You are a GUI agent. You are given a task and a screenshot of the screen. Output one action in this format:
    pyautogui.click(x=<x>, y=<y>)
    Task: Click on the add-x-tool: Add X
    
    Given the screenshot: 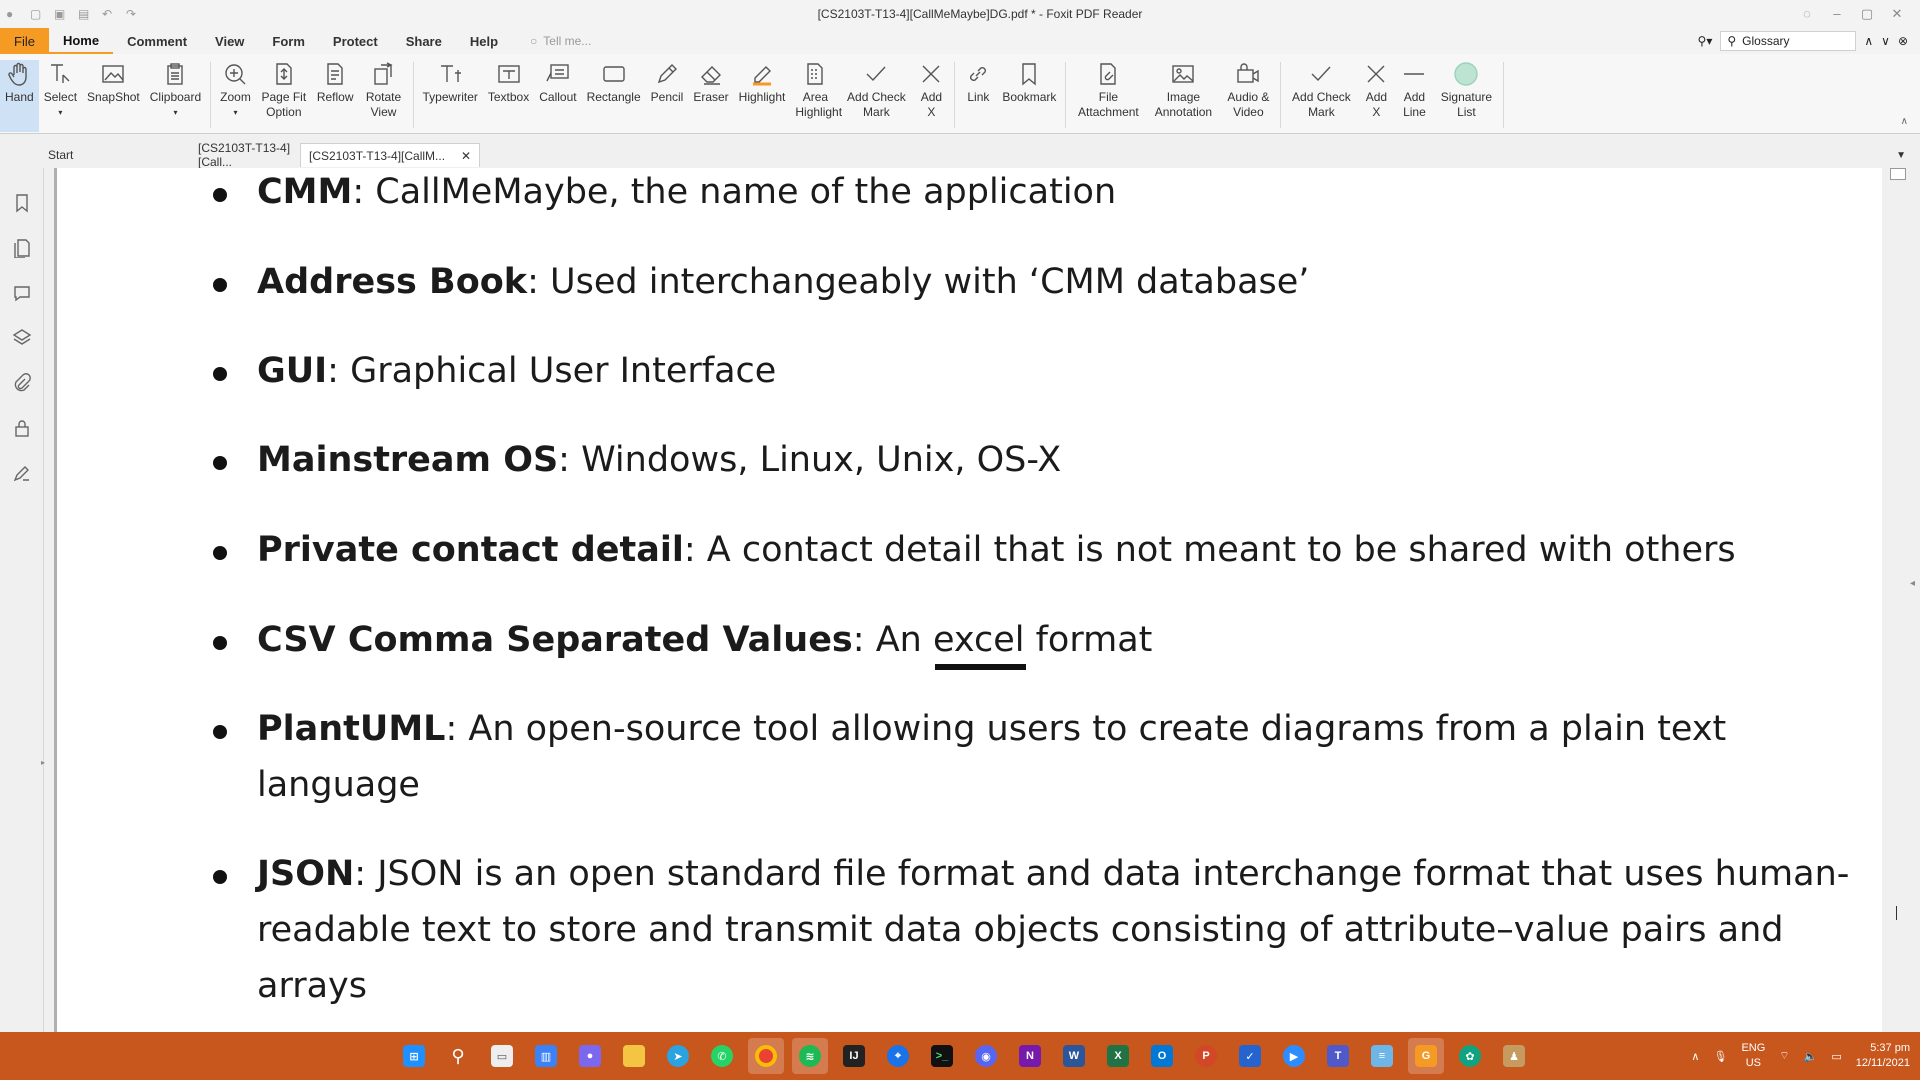 What is the action you would take?
    pyautogui.click(x=931, y=96)
    